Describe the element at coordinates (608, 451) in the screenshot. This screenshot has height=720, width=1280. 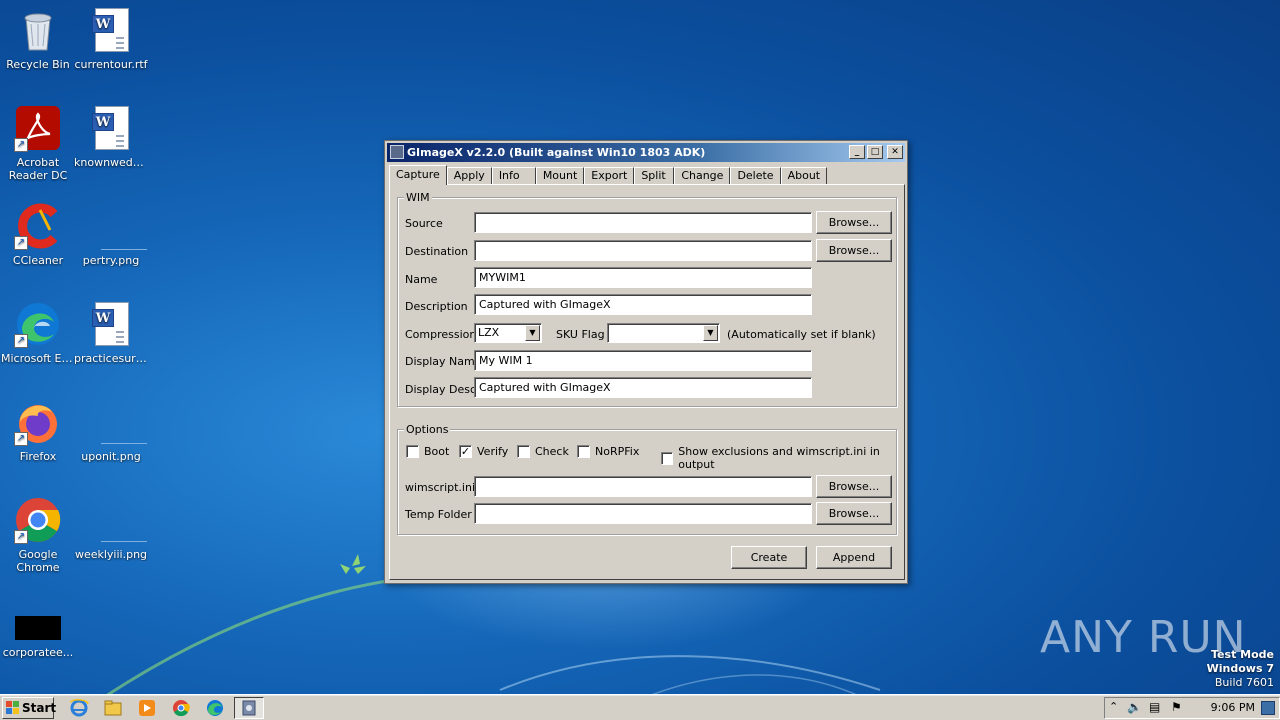
I see `norpfix-checkbox: NoRPFix` at that location.